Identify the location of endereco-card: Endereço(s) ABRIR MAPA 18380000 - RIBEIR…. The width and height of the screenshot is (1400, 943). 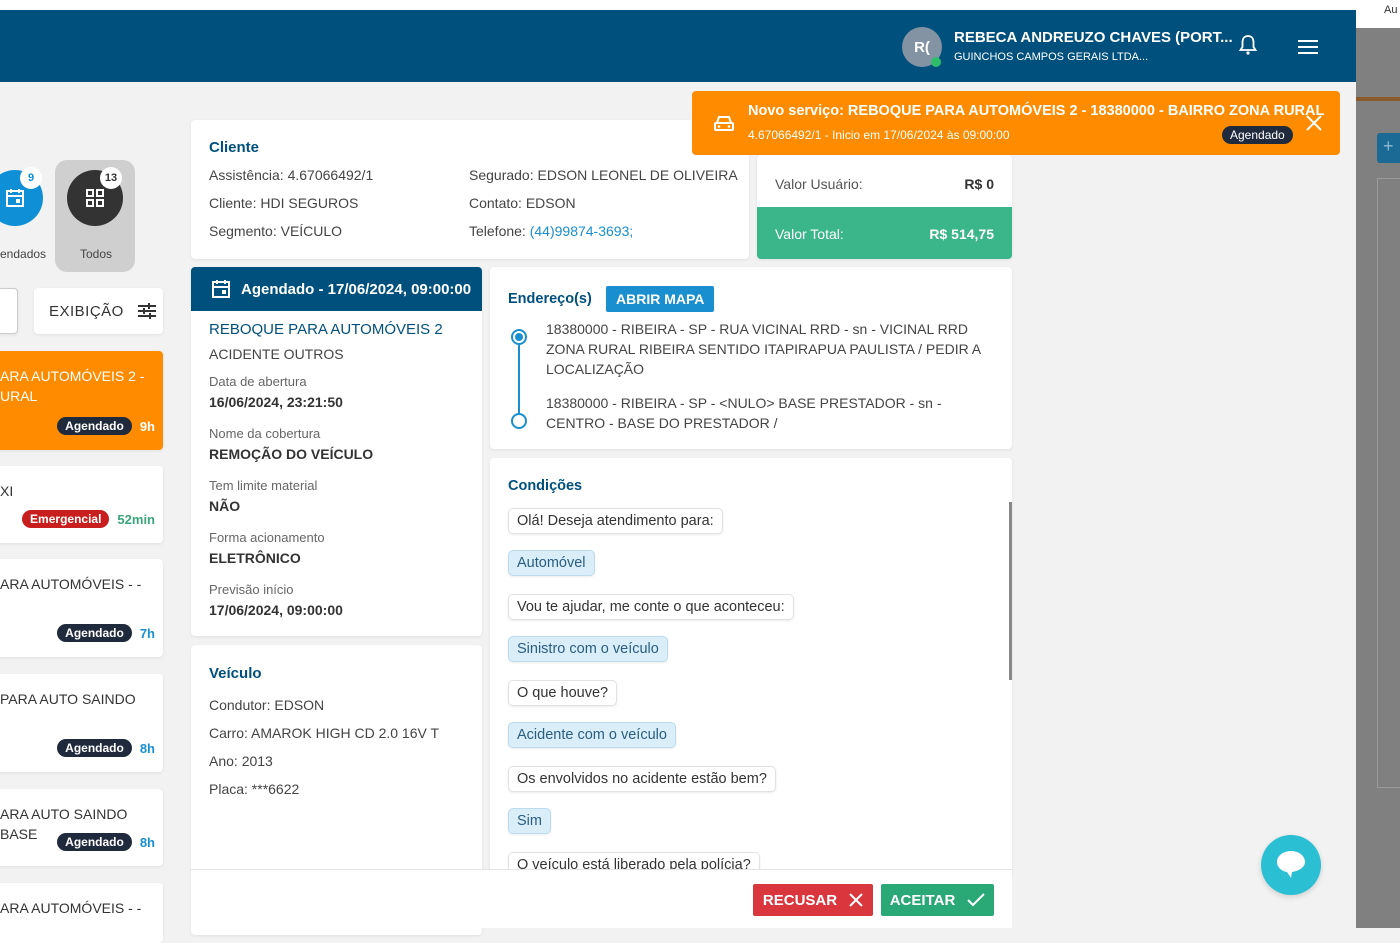
(751, 358).